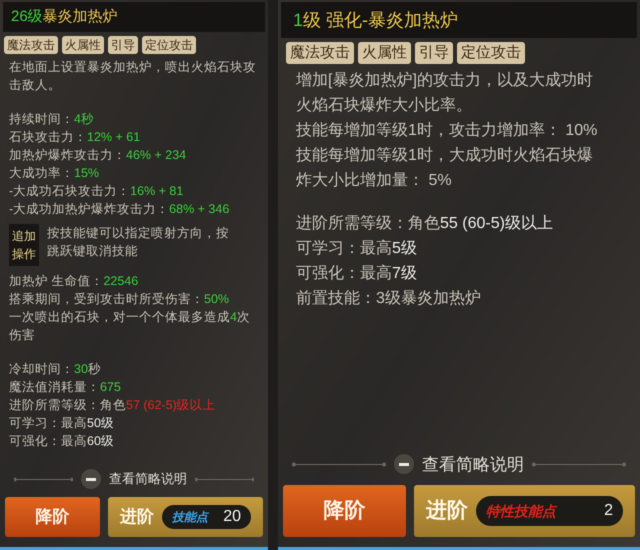 Image resolution: width=640 pixels, height=550 pixels. Describe the element at coordinates (119, 299) in the screenshot. I see `stat-line: 搭乘期间，受到攻击时所受伤害：50%` at that location.